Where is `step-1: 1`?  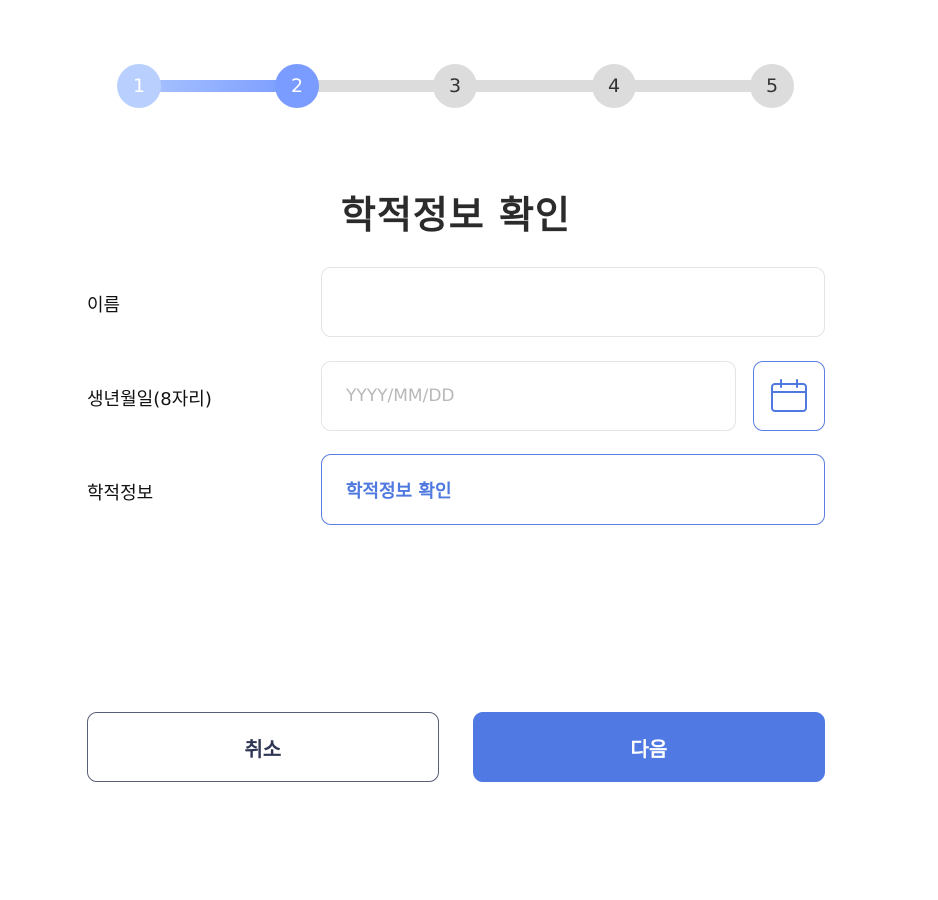
step-1: 1 is located at coordinates (139, 86).